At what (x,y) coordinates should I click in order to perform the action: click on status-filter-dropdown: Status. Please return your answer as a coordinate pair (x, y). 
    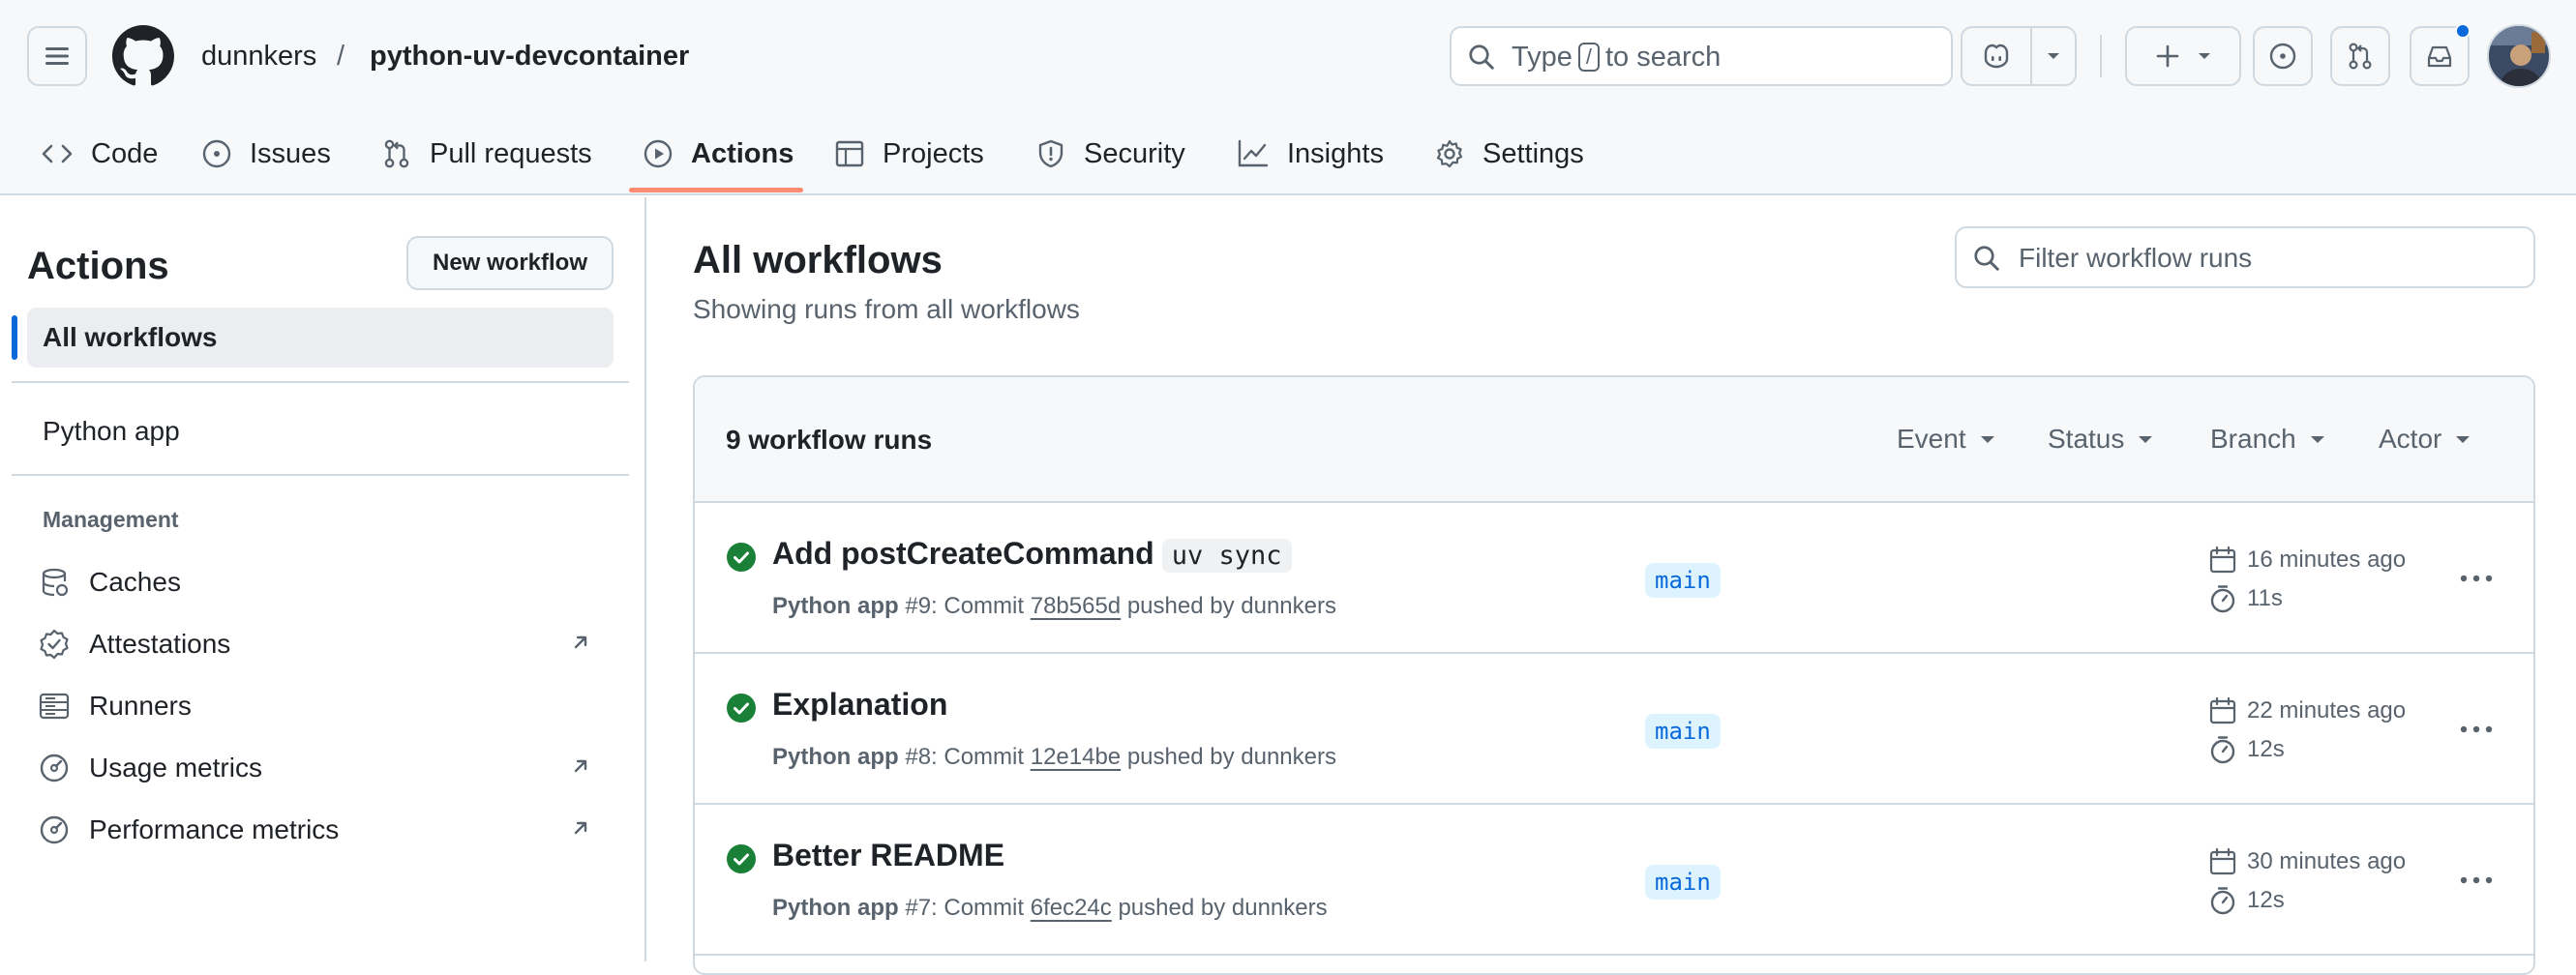
    Looking at the image, I should click on (2100, 439).